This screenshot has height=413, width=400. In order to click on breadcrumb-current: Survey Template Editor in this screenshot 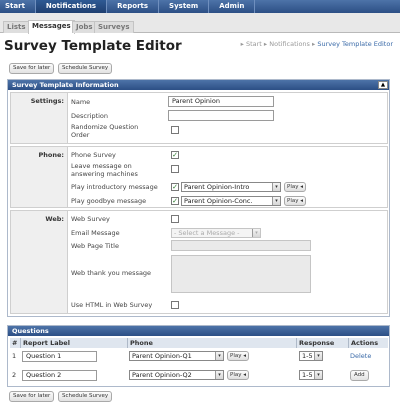, I will do `click(355, 44)`.